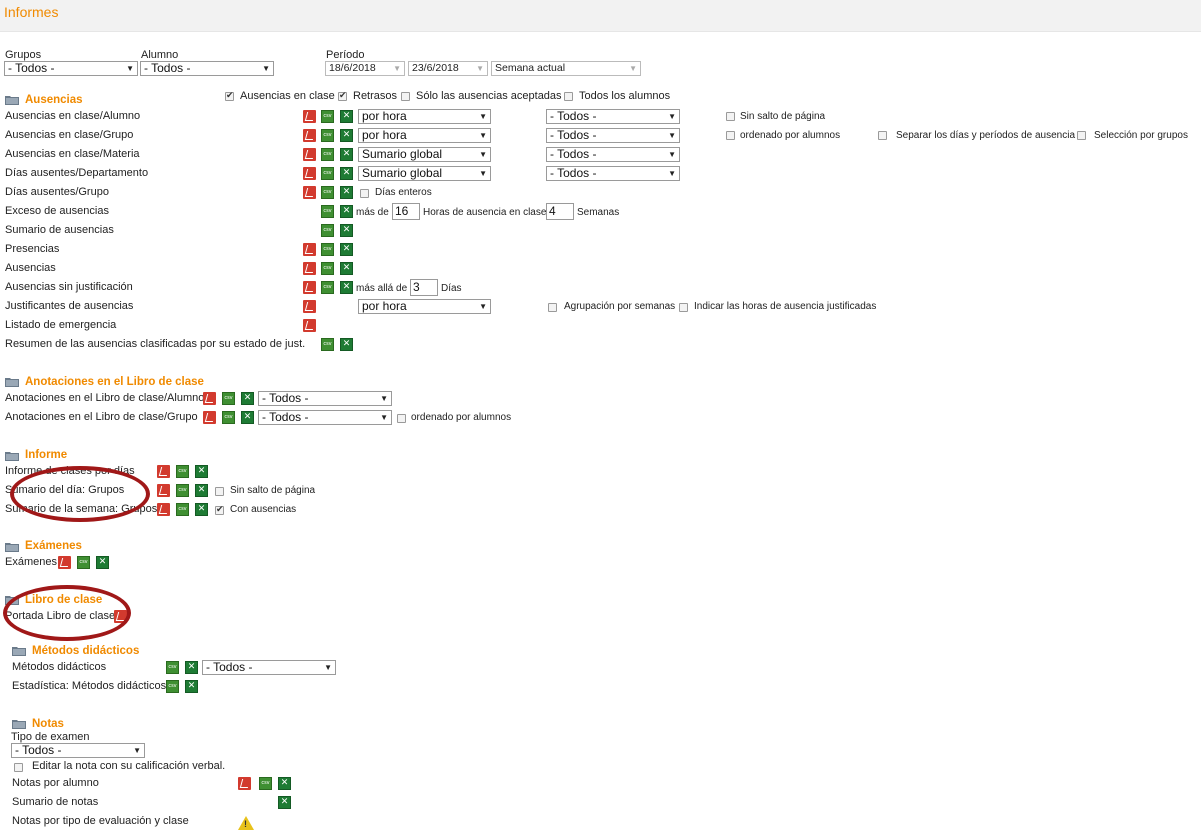  What do you see at coordinates (882, 135) in the screenshot?
I see `separar-dias-checkbox` at bounding box center [882, 135].